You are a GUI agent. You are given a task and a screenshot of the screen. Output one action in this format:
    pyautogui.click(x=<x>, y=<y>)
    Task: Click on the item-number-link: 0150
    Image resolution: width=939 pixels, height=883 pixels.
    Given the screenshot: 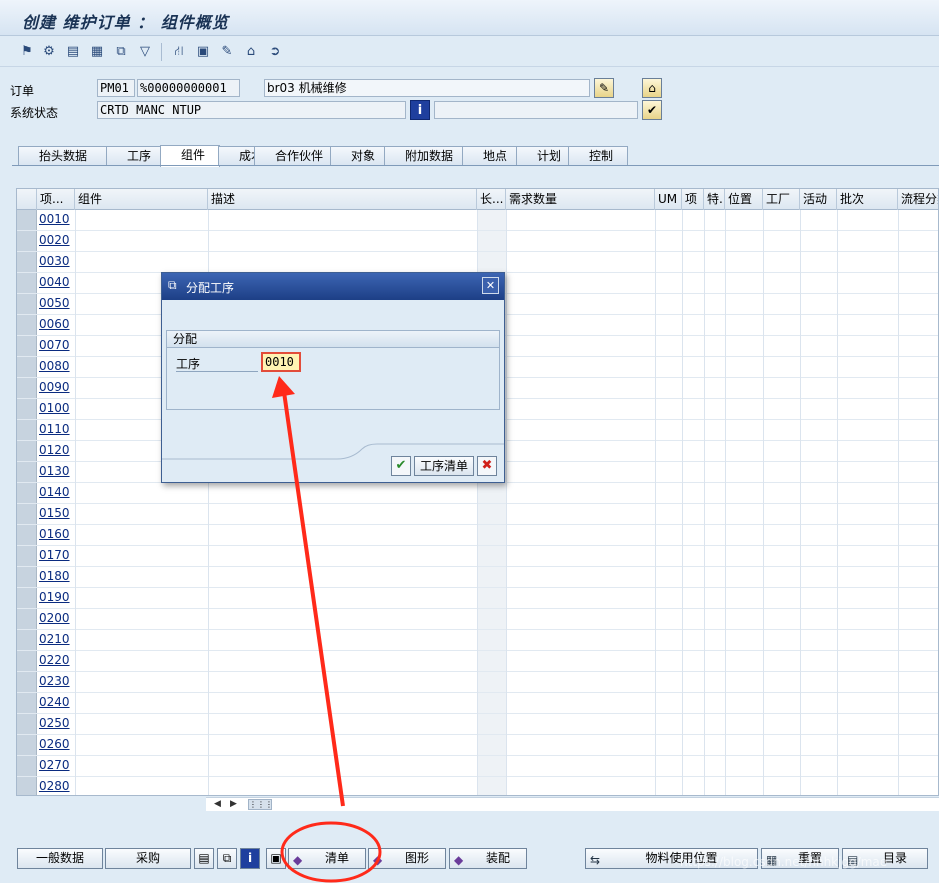 What is the action you would take?
    pyautogui.click(x=54, y=513)
    